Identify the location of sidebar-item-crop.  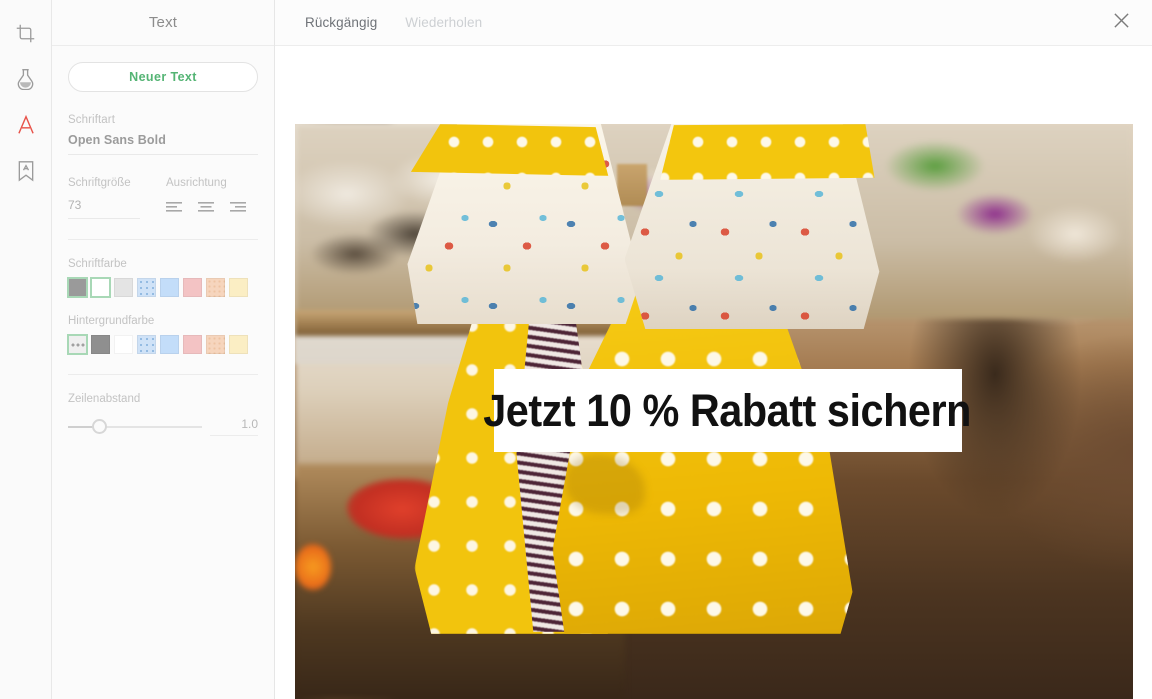
(26, 33).